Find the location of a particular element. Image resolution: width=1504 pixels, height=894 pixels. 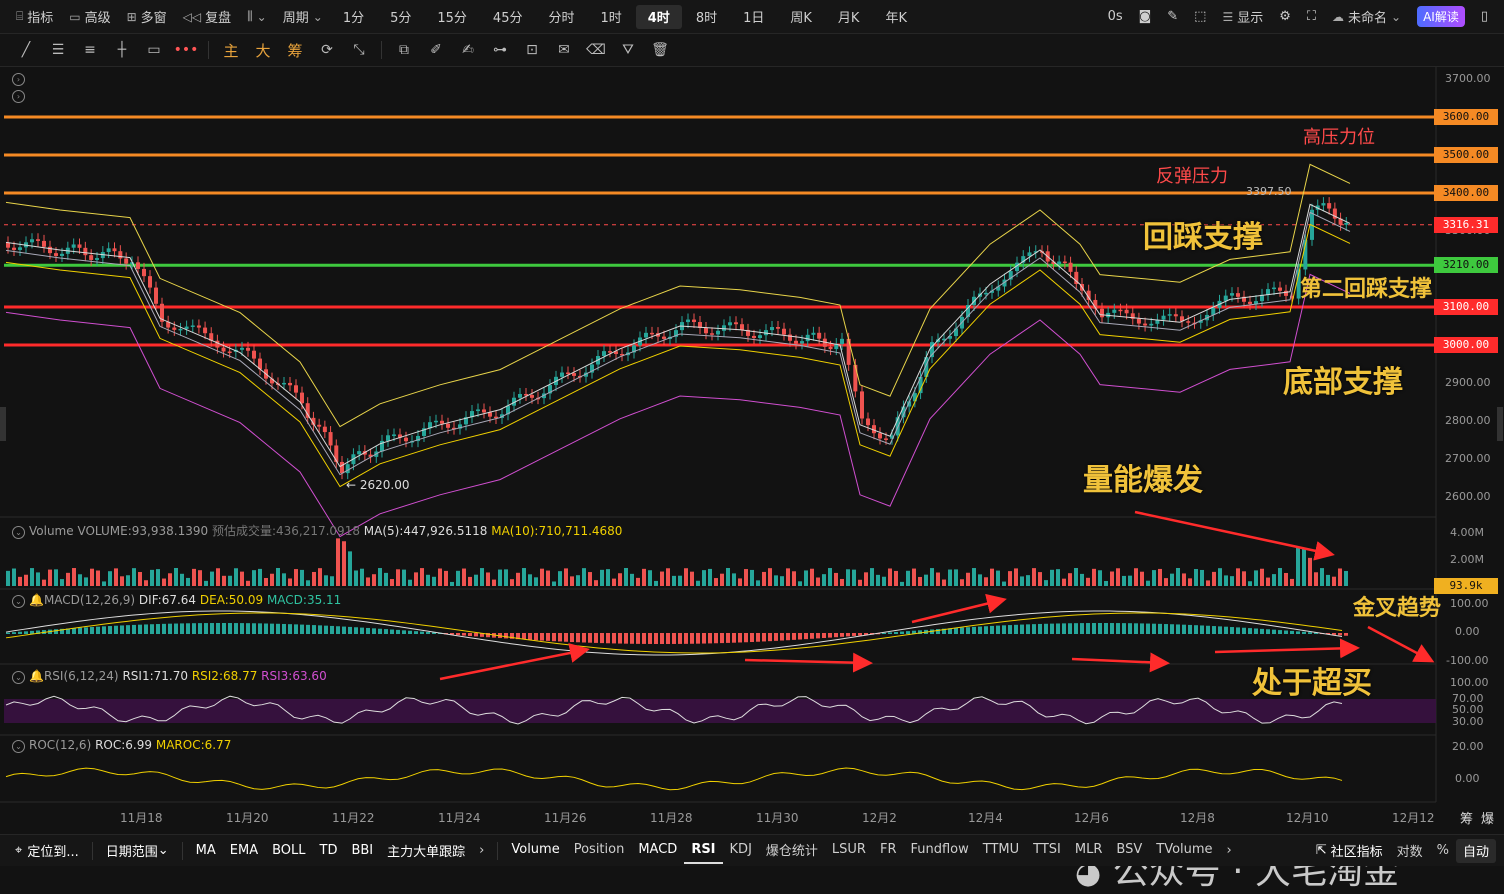

camera-icon: ◙ is located at coordinates (1145, 17).